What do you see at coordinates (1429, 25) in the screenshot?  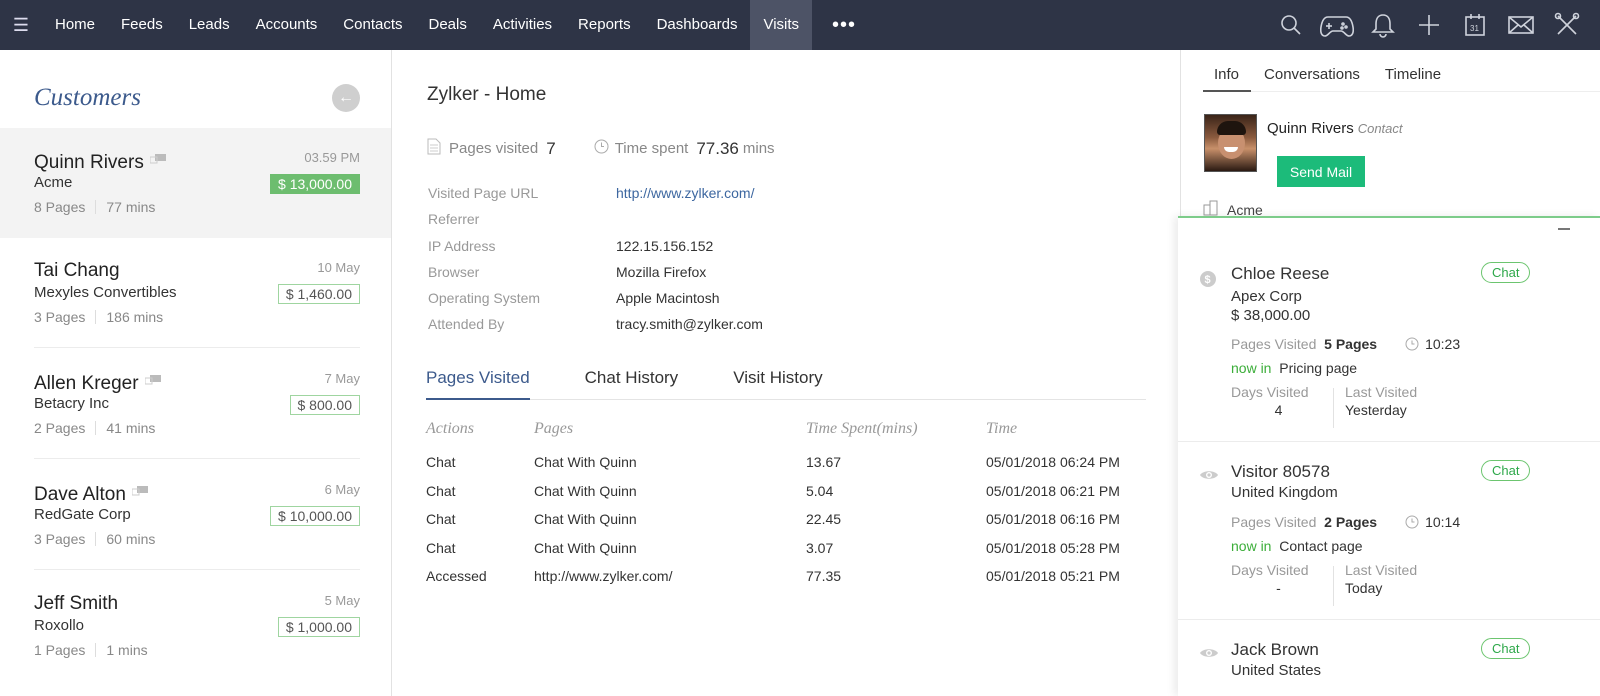 I see `plus-icon` at bounding box center [1429, 25].